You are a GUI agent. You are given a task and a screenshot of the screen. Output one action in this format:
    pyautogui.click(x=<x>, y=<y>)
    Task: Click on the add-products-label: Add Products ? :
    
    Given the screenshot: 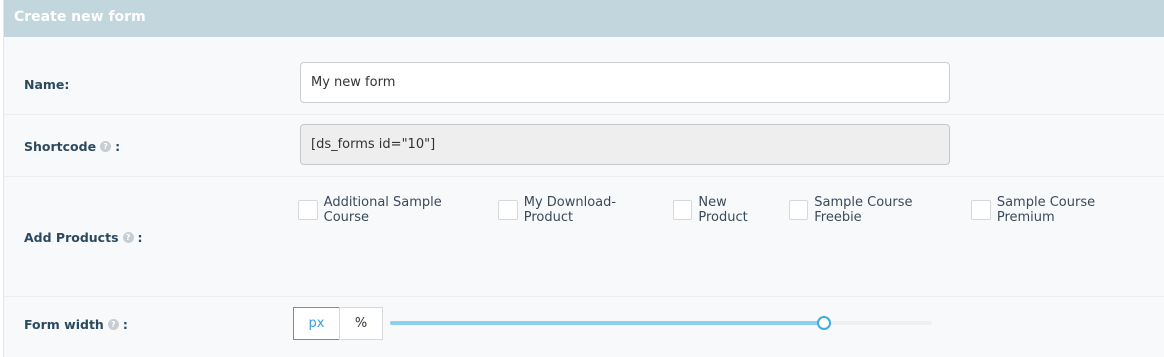 What is the action you would take?
    pyautogui.click(x=83, y=237)
    